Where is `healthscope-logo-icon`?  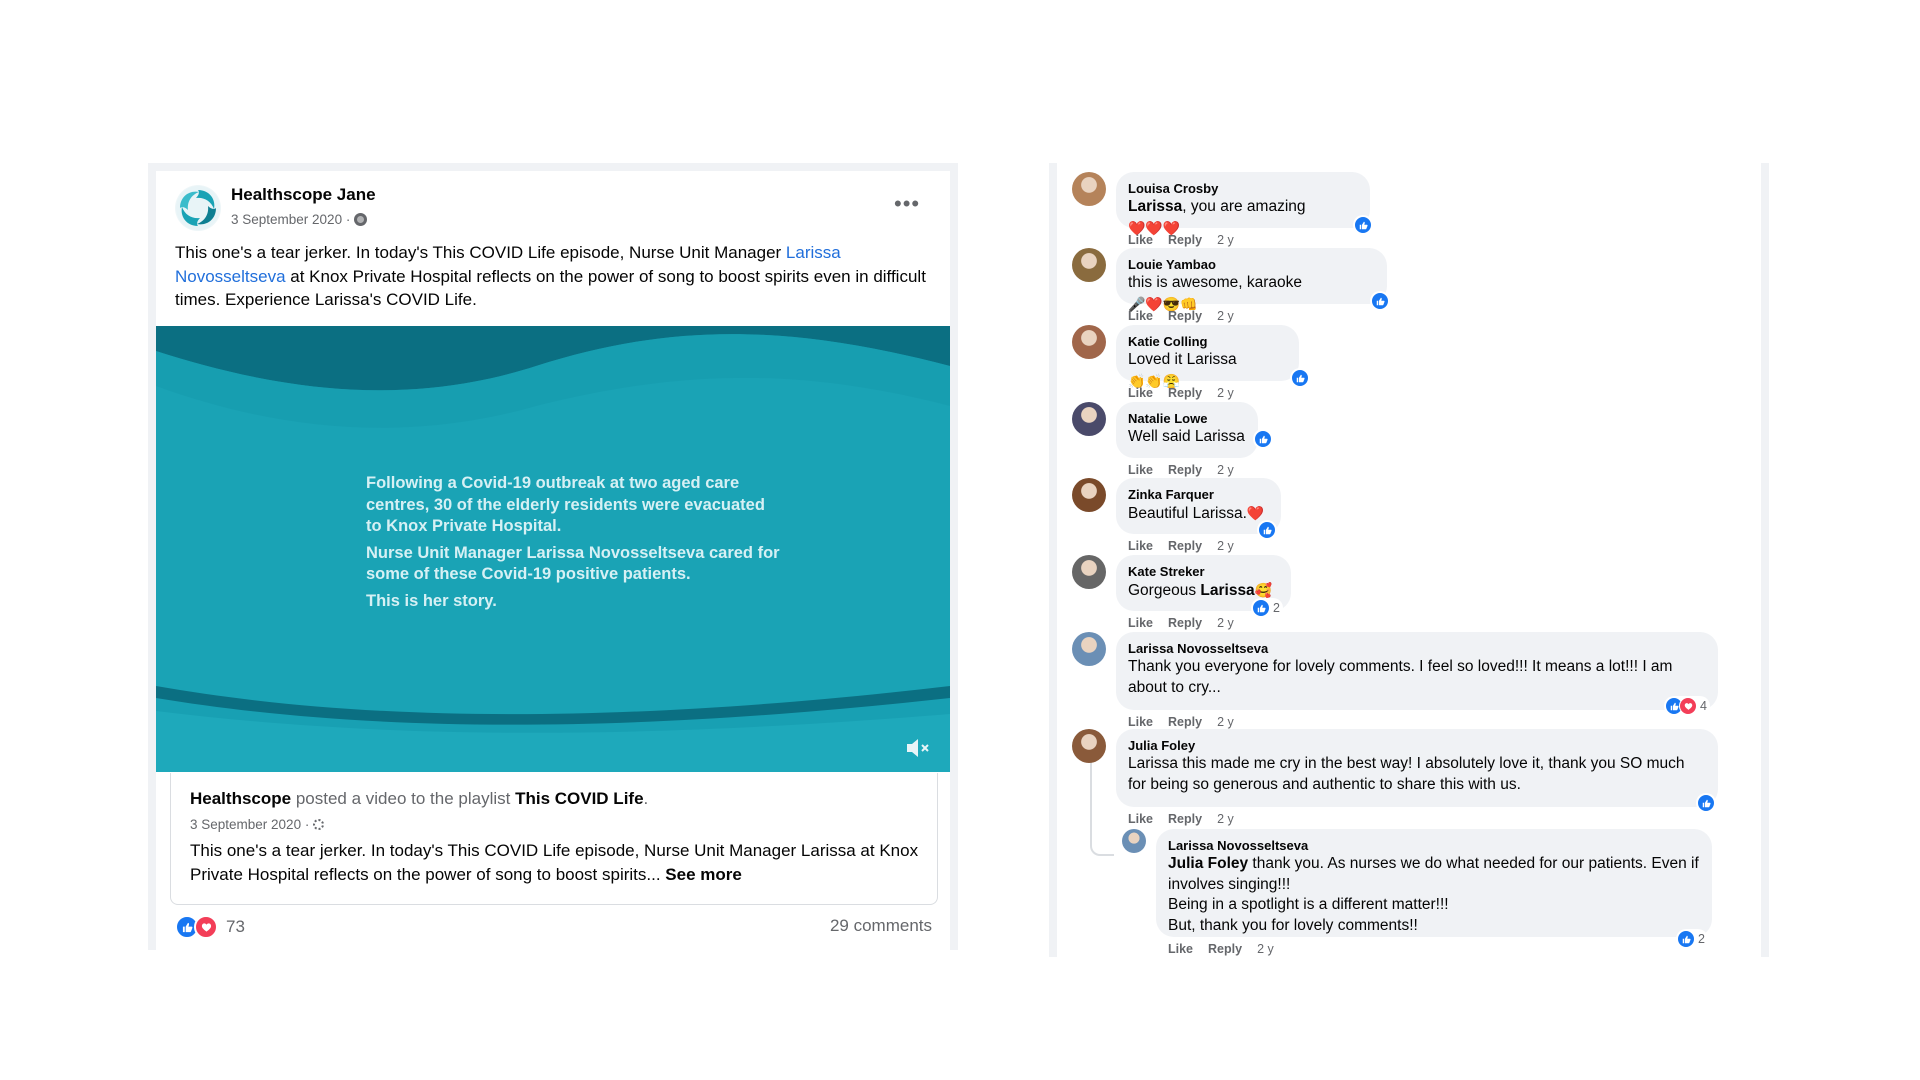 healthscope-logo-icon is located at coordinates (198, 208).